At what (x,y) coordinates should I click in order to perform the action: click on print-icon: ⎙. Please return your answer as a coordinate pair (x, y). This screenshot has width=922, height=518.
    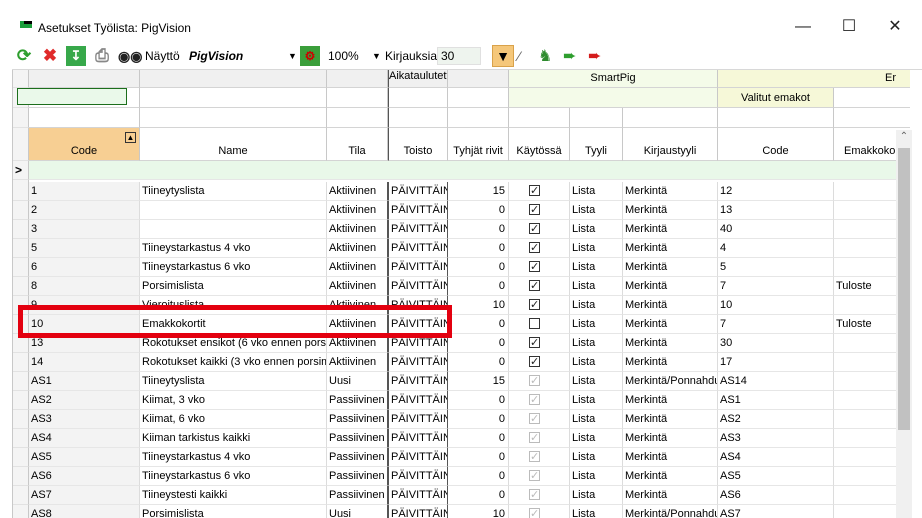
    Looking at the image, I should click on (102, 56).